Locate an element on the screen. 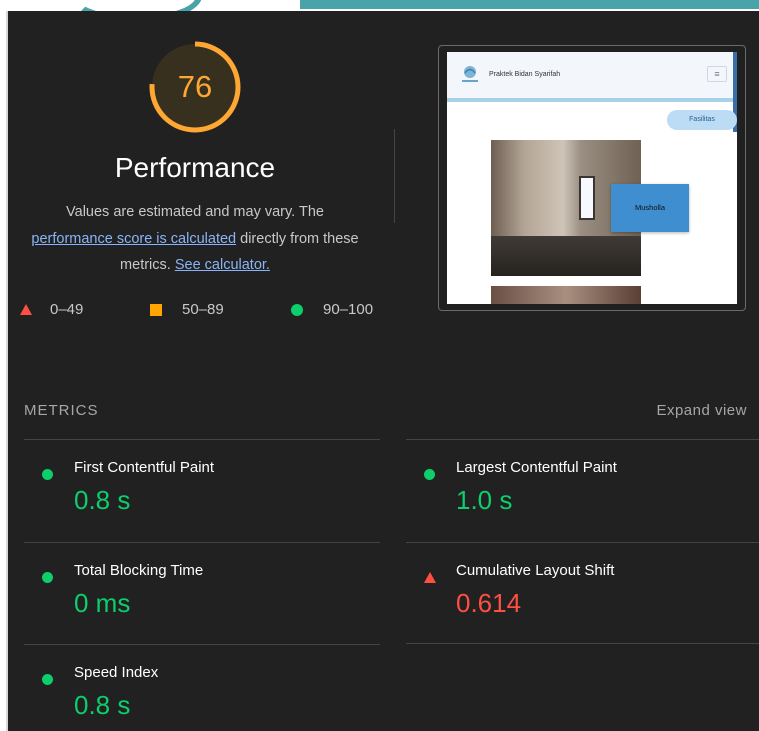  metrics-heading: METRICS is located at coordinates (61, 410).